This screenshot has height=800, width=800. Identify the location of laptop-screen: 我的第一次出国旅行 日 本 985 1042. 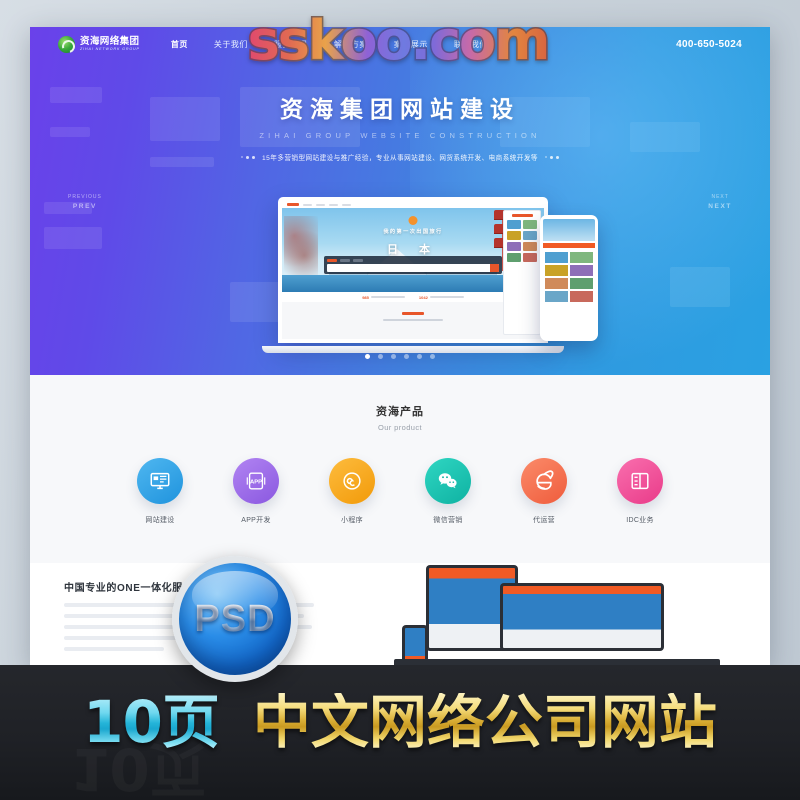
(413, 270).